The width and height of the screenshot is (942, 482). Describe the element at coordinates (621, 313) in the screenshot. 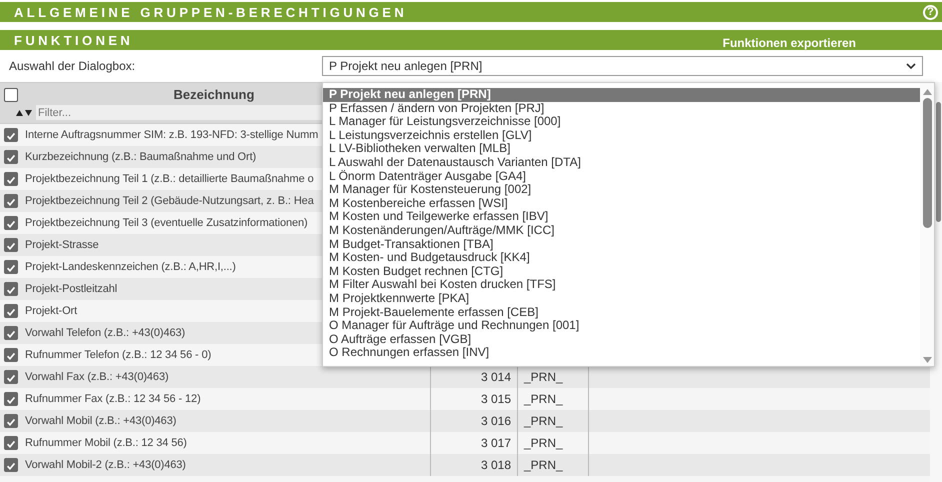

I see `dropdown-option: M Projekt-Bauelemente erfassen [CEB]` at that location.